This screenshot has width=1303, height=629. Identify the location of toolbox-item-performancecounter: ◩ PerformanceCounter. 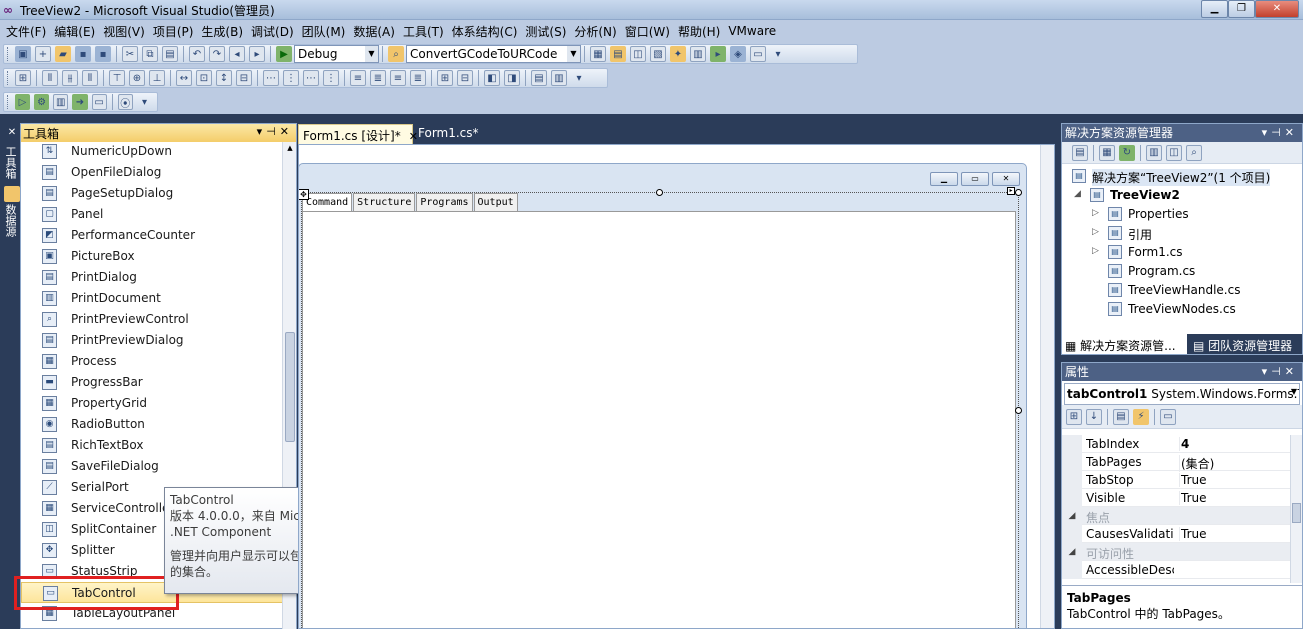
(152, 235).